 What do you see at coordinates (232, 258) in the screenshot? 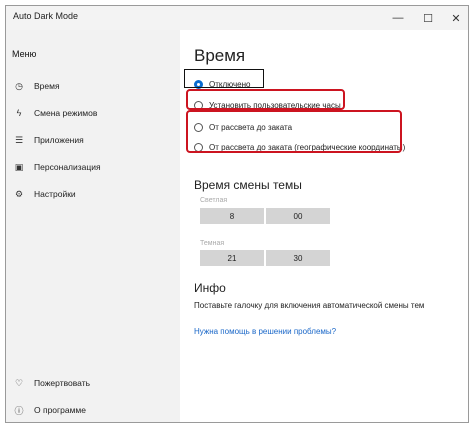
I see `dark-hours-field: 21` at bounding box center [232, 258].